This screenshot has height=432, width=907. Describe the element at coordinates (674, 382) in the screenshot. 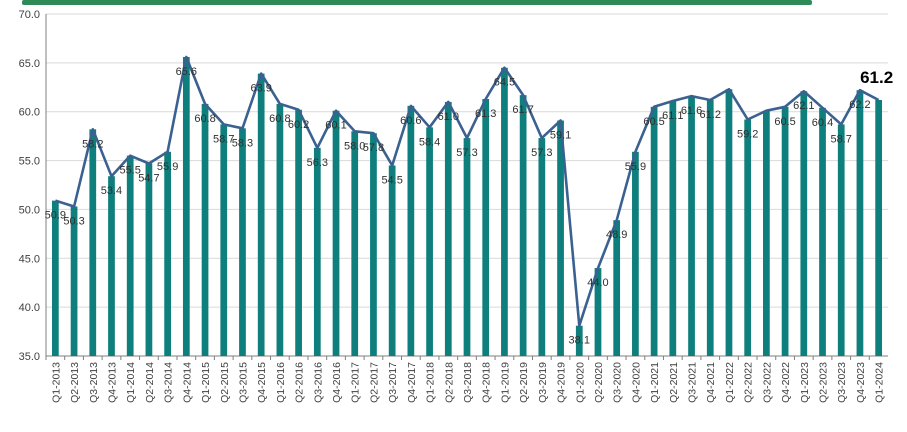

I see `x-tick-label: Q2-2021` at that location.